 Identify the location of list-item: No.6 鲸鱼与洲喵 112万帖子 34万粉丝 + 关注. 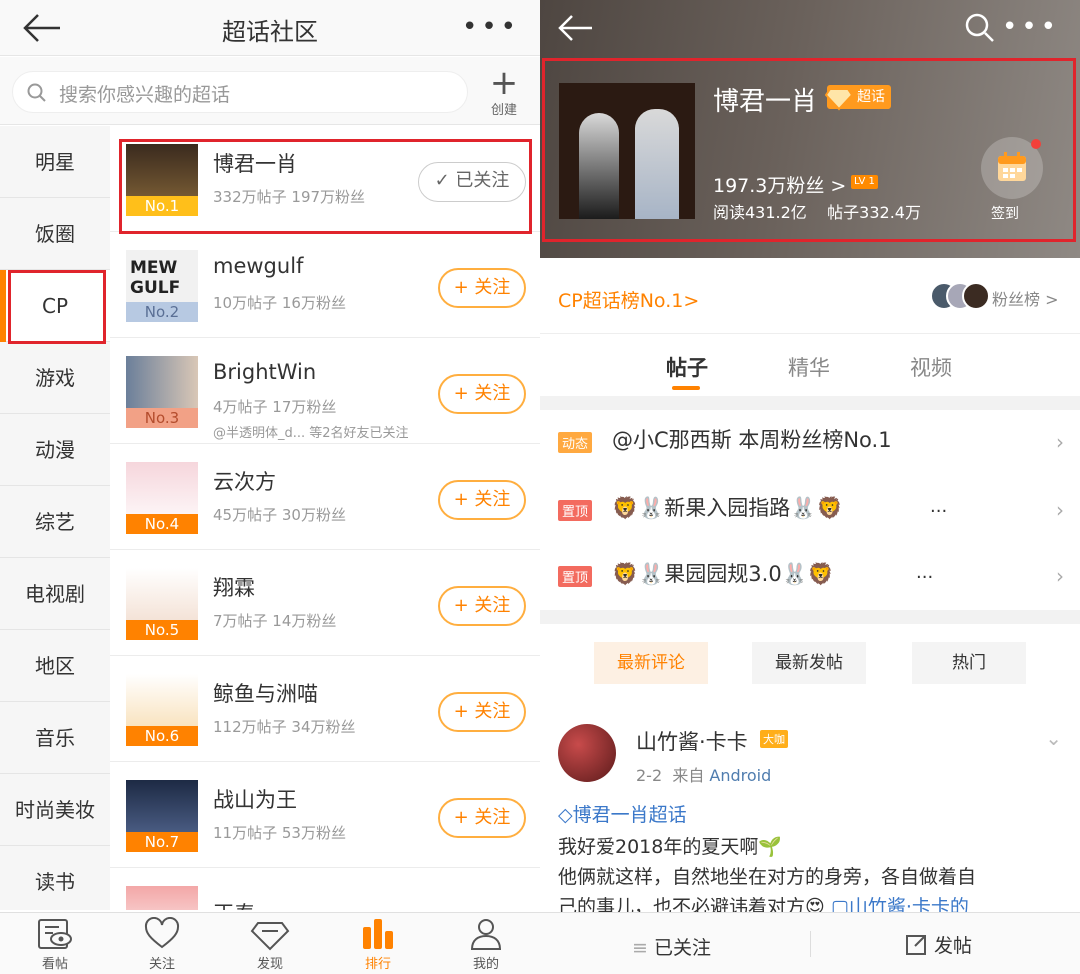
(325, 709).